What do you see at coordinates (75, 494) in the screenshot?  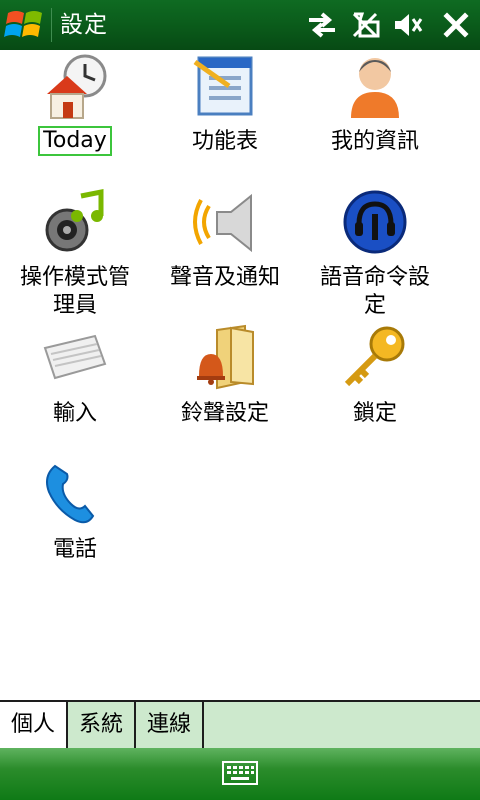 I see `phone-handset-icon` at bounding box center [75, 494].